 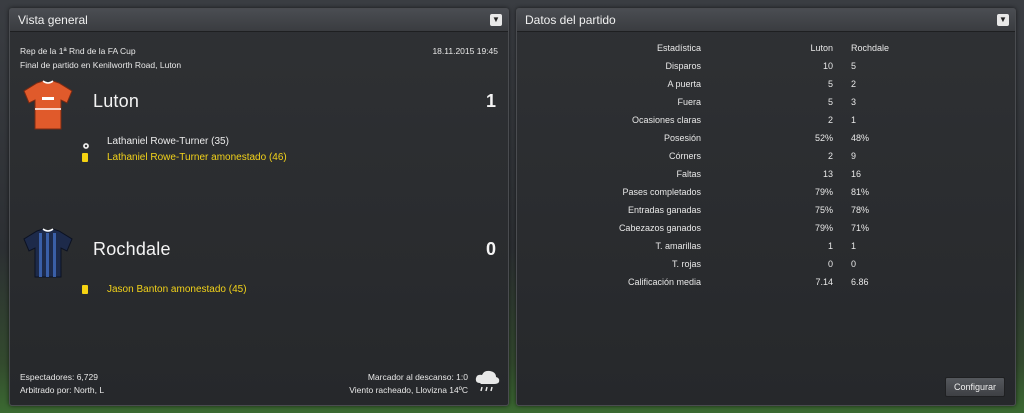 What do you see at coordinates (197, 157) in the screenshot?
I see `home-card-event: Lathaniel Rowe-Turner amonestado (46)` at bounding box center [197, 157].